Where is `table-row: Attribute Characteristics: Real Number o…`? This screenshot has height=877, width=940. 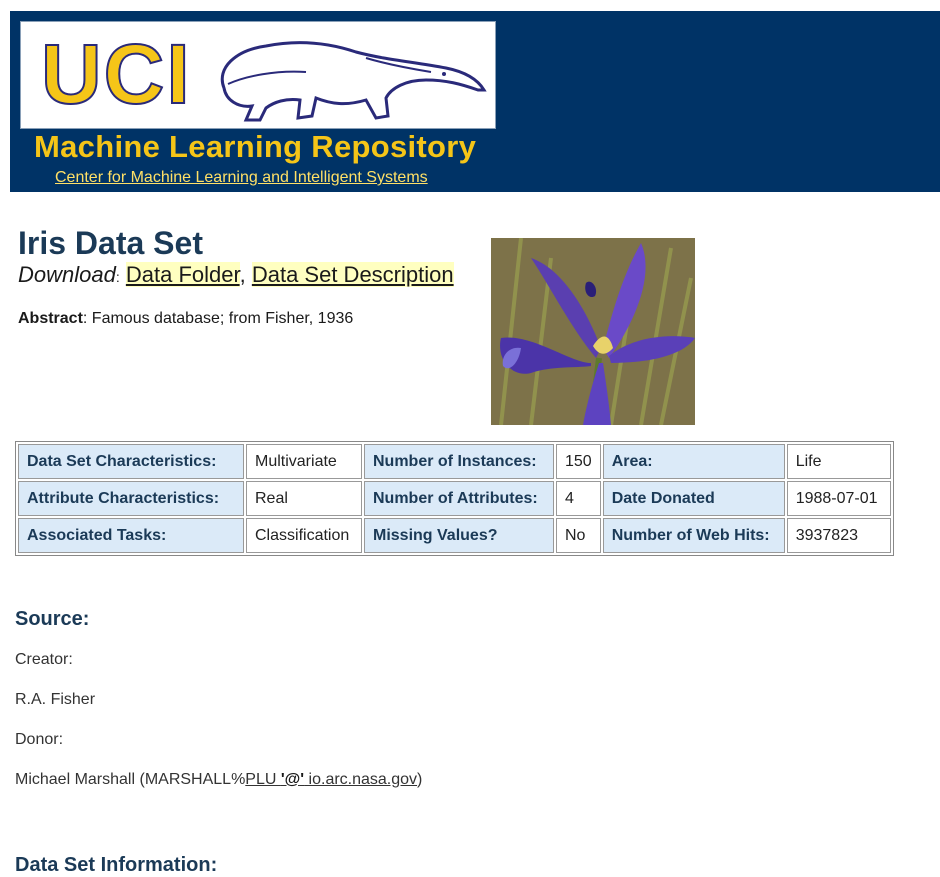
table-row: Attribute Characteristics: Real Number o… is located at coordinates (454, 498).